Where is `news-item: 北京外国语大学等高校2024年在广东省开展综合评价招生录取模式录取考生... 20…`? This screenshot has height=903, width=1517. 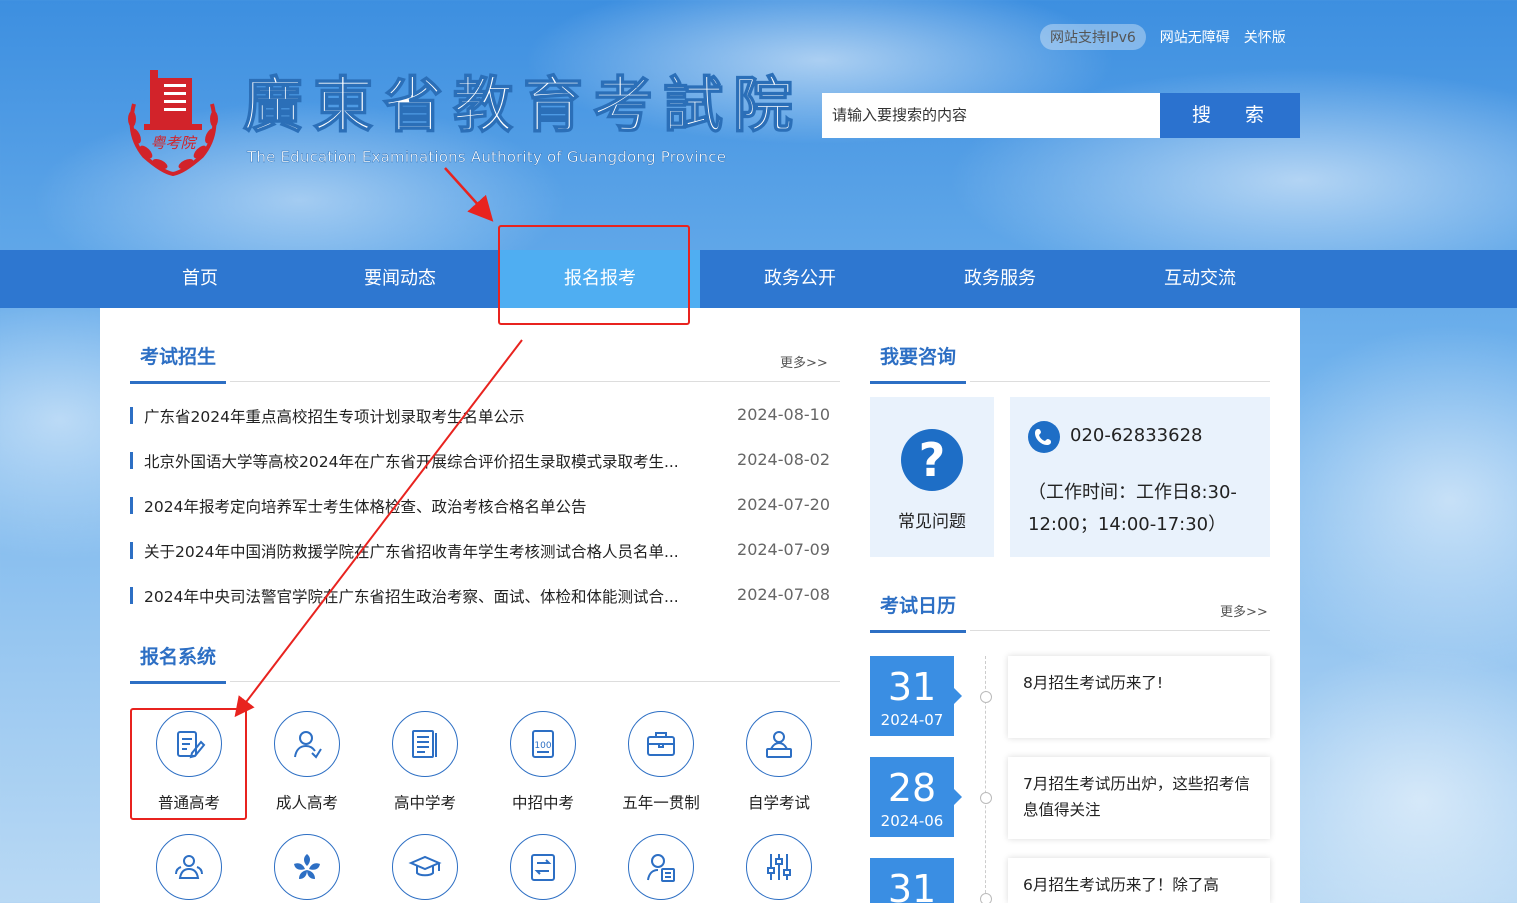 news-item: 北京外国语大学等高校2024年在广东省开展综合评价招生录取模式录取考生... 20… is located at coordinates (480, 461).